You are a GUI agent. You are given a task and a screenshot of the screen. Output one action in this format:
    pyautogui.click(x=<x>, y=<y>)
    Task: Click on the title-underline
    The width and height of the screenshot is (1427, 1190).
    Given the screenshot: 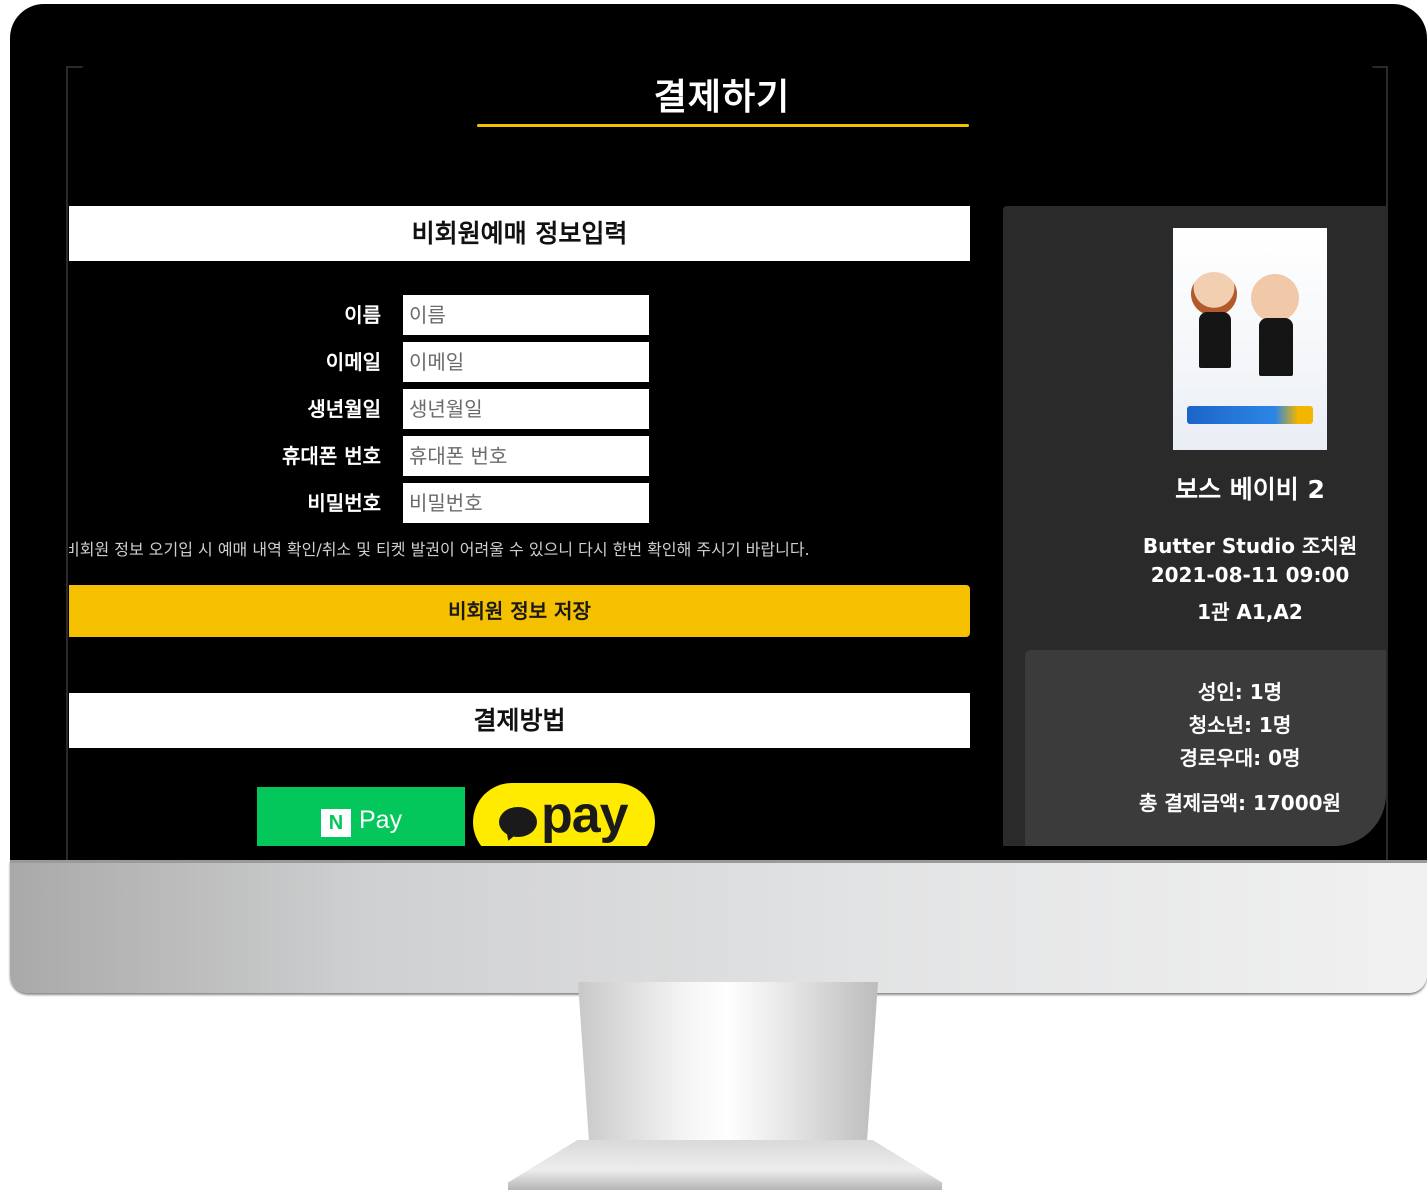 What is the action you would take?
    pyautogui.click(x=723, y=125)
    